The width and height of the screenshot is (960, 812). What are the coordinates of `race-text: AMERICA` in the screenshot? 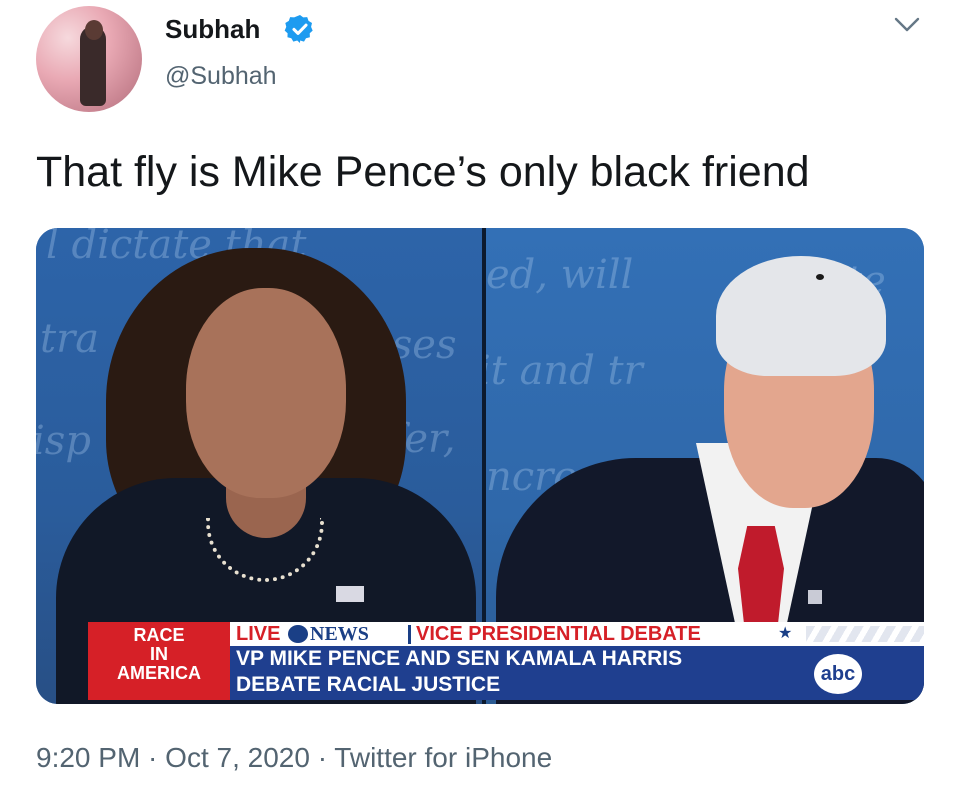 It's located at (159, 673).